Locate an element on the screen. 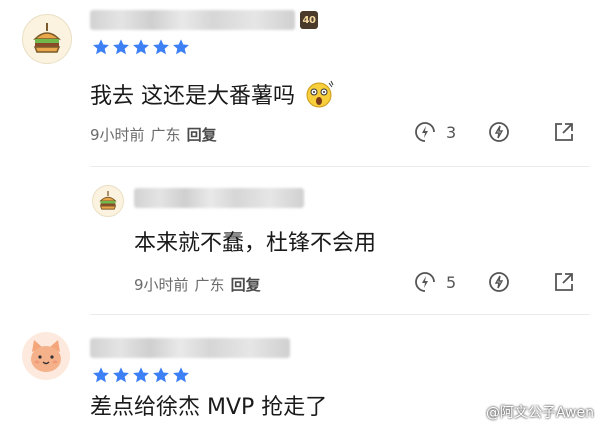 This screenshot has height=428, width=600. cat-avatar-icon is located at coordinates (46, 356).